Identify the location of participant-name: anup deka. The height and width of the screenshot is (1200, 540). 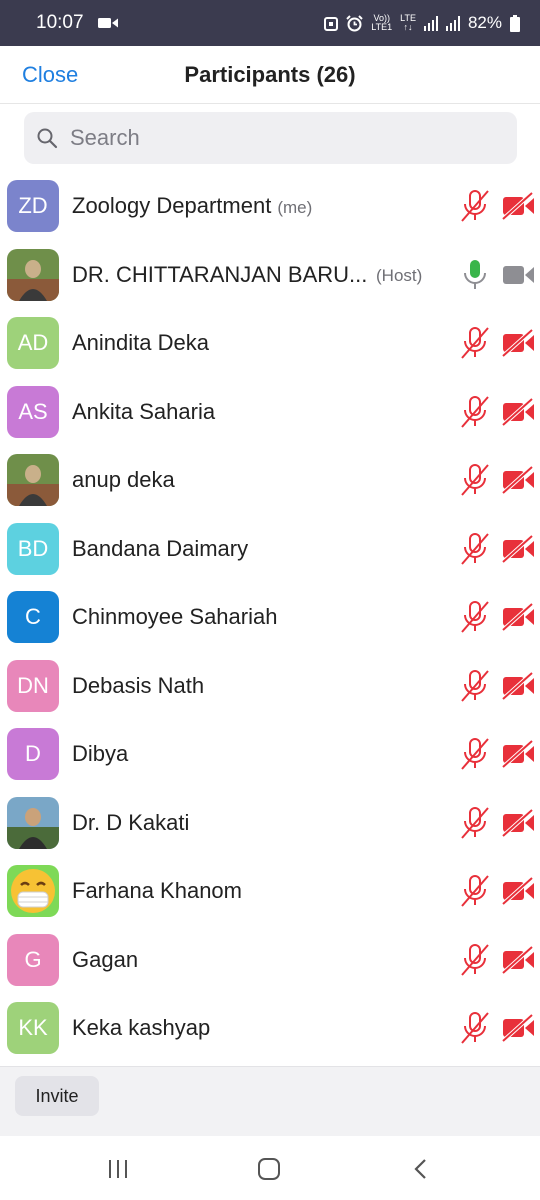
(123, 480).